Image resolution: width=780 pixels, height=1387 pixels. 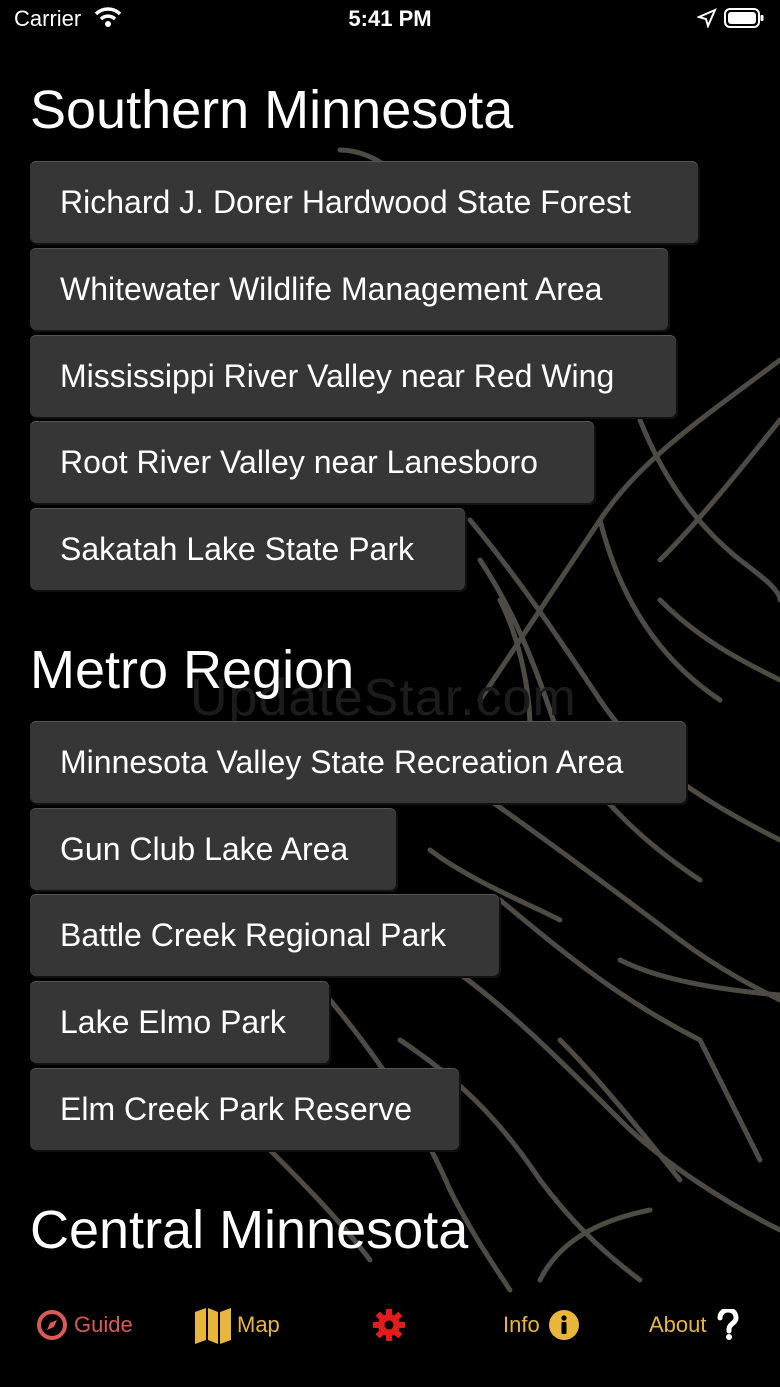 I want to click on location-button: Whitewater Wildlife Management Area, so click(x=349, y=289).